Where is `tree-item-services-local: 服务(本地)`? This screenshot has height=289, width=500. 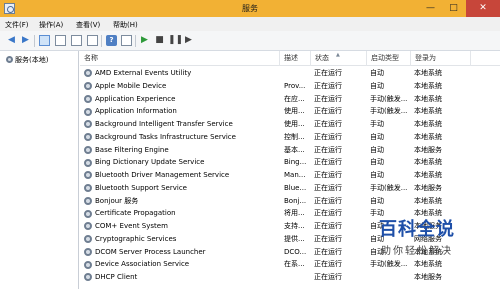
tree-item-services-local: 服务(本地) is located at coordinates (27, 59).